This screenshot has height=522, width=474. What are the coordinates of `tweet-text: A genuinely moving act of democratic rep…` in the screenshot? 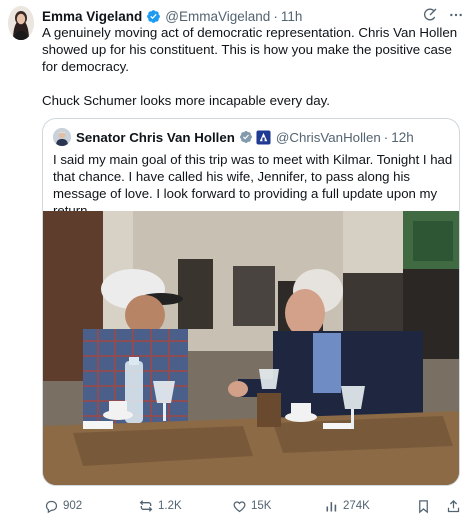 It's located at (252, 66).